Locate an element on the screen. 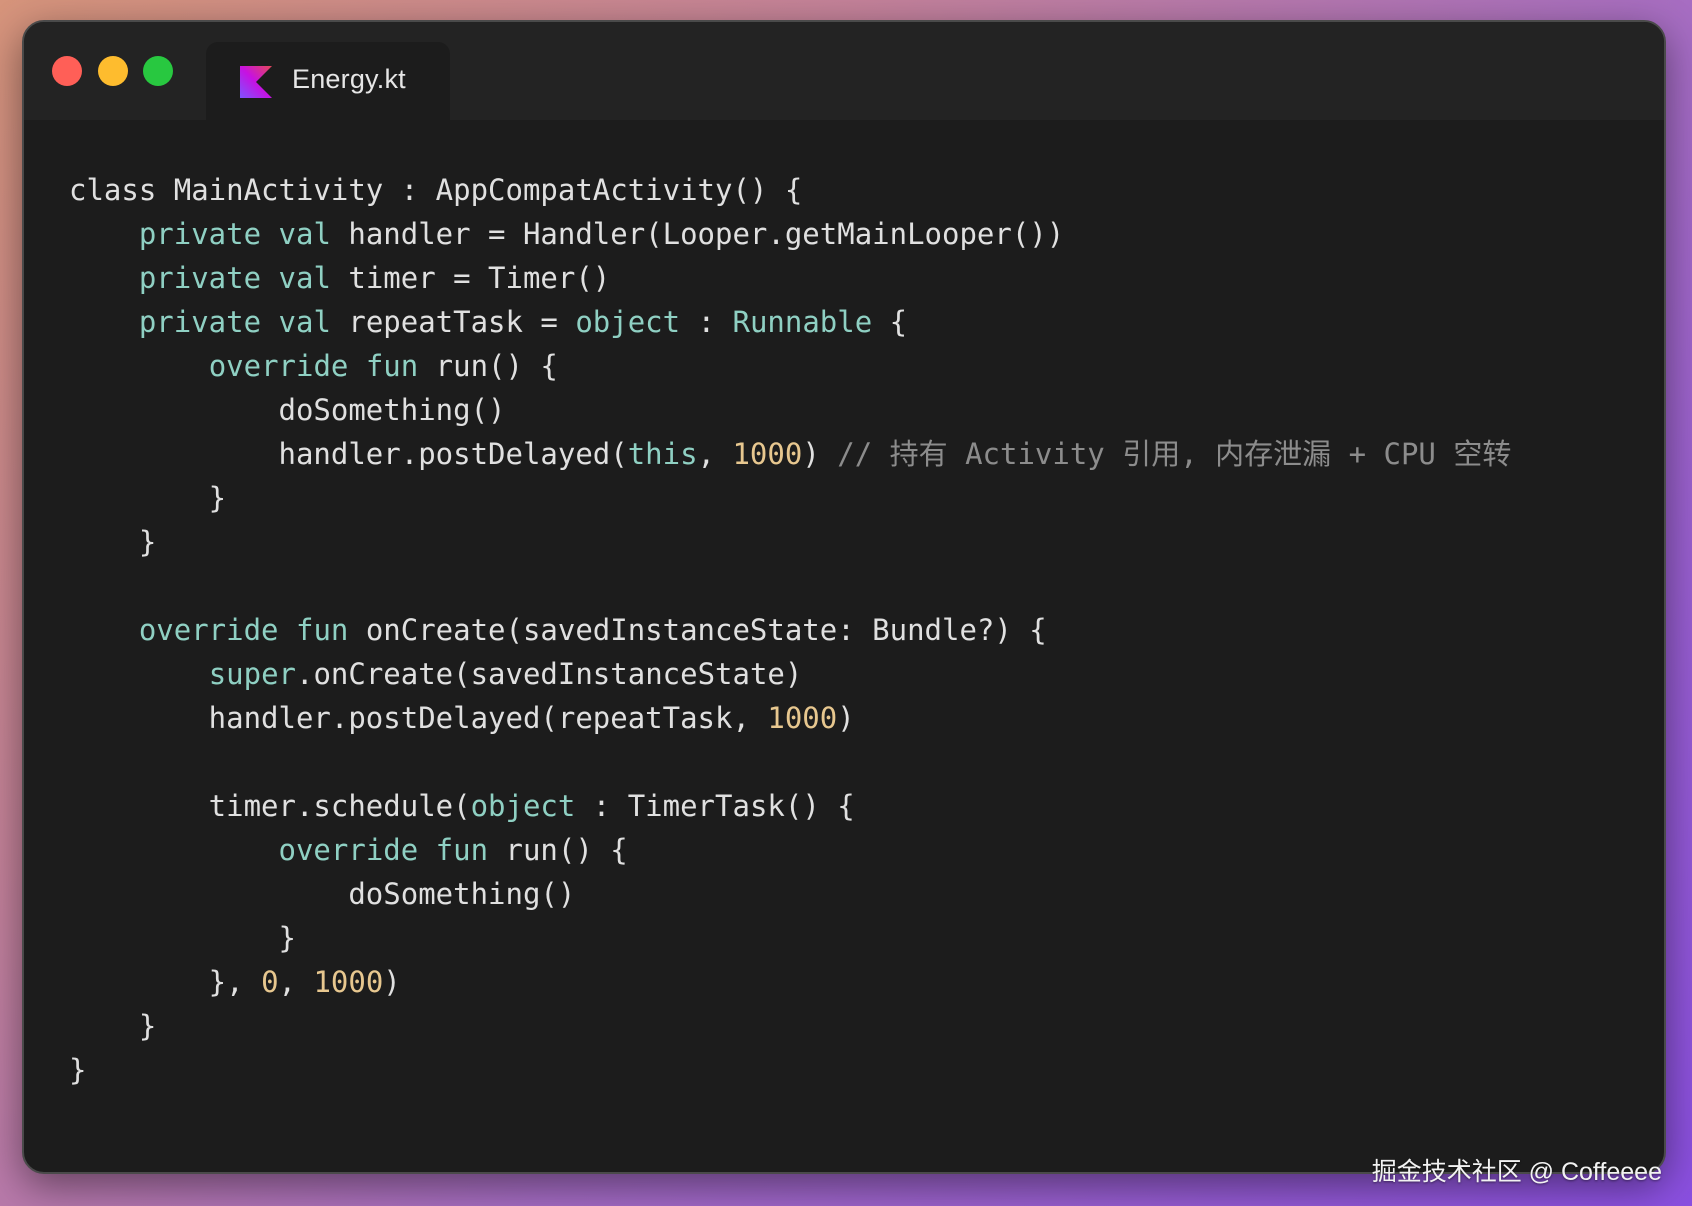 This screenshot has height=1206, width=1692. code-line: super.onCreate(savedInstanceState) is located at coordinates (790, 674).